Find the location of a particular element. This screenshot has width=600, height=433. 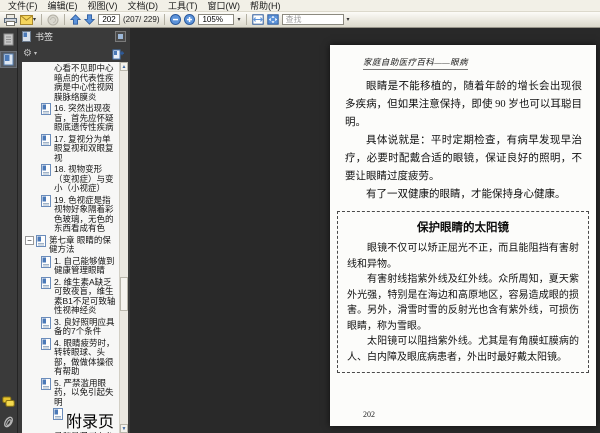

paragraph: 有了一双健康的眼睛，才能保持身心健康。 is located at coordinates (466, 194).